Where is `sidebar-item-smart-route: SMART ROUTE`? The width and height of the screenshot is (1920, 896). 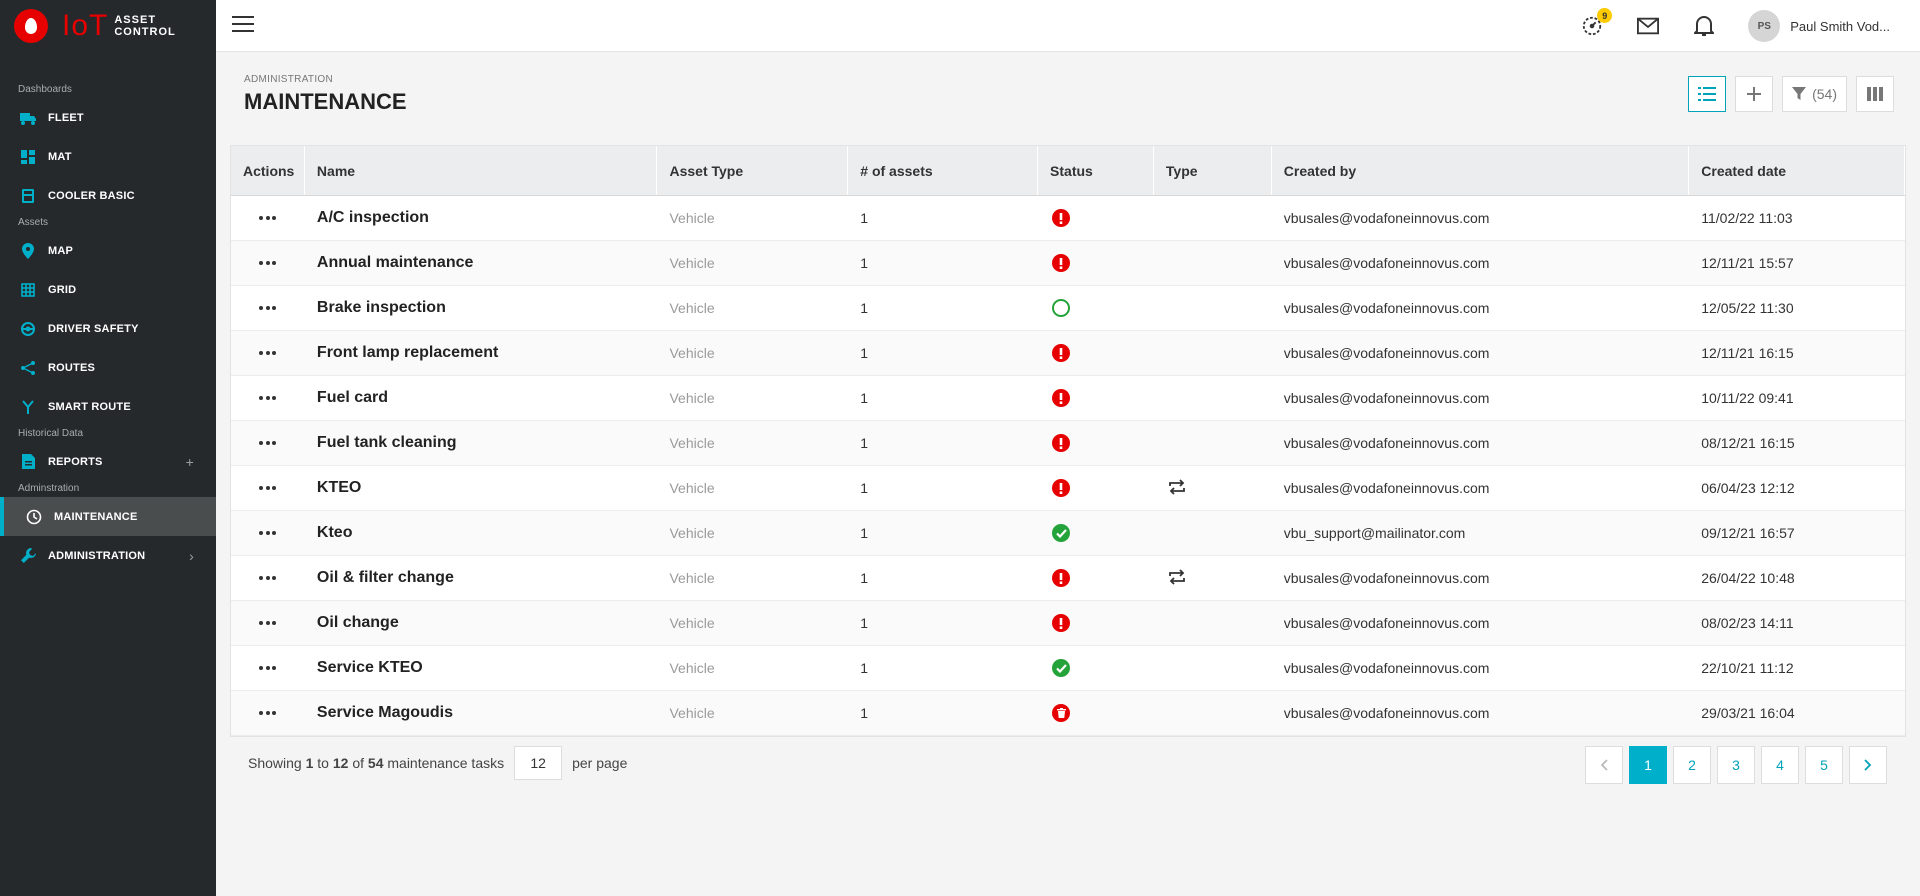 sidebar-item-smart-route: SMART ROUTE is located at coordinates (108, 406).